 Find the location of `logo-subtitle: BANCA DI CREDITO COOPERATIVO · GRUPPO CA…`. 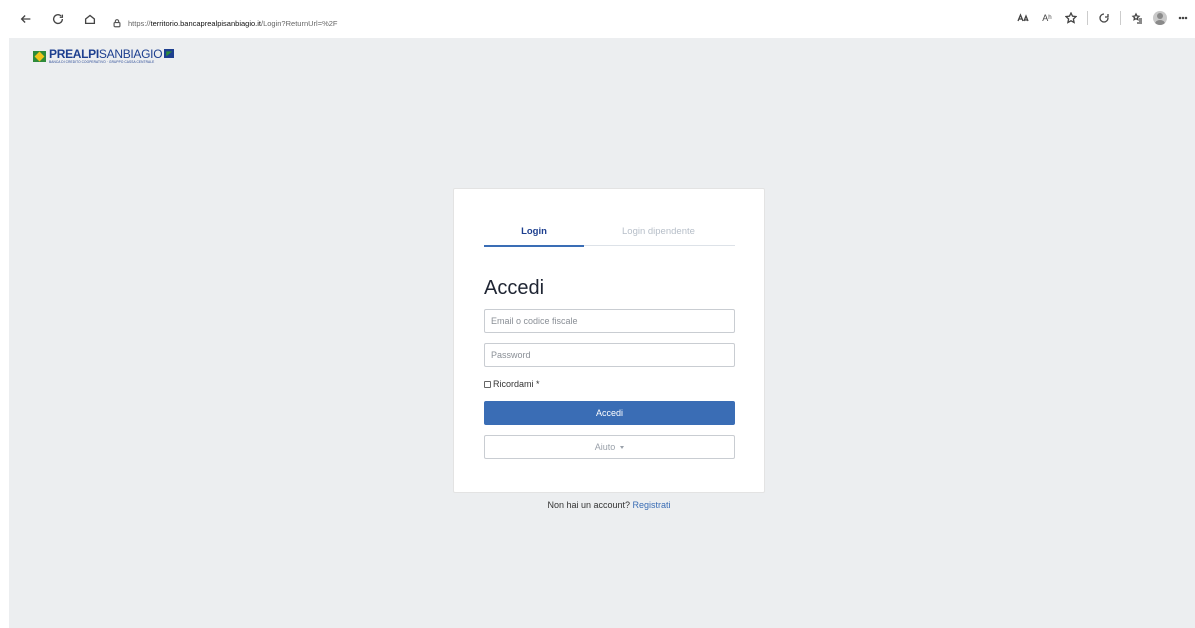

logo-subtitle: BANCA DI CREDITO COOPERATIVO · GRUPPO CA… is located at coordinates (102, 61).